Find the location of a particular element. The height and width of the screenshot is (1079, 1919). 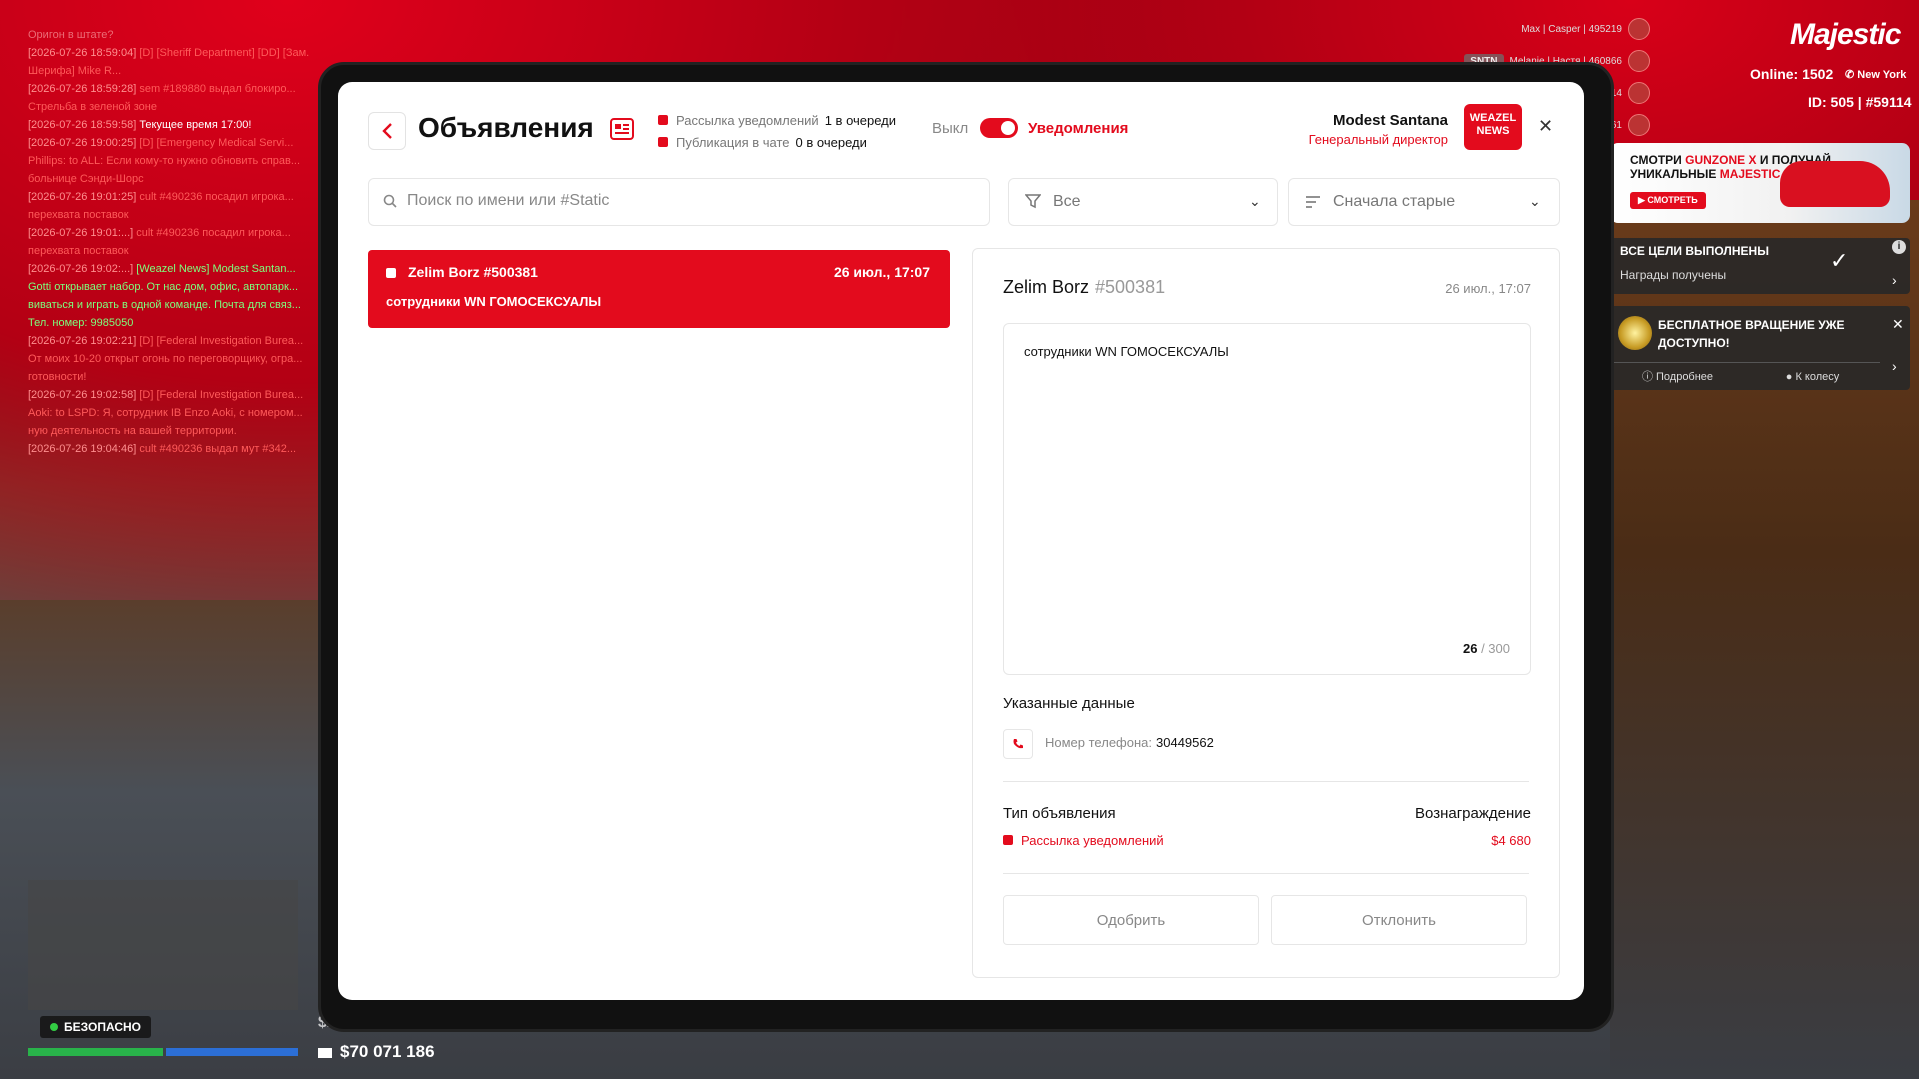

info-icon: i is located at coordinates (1899, 247).